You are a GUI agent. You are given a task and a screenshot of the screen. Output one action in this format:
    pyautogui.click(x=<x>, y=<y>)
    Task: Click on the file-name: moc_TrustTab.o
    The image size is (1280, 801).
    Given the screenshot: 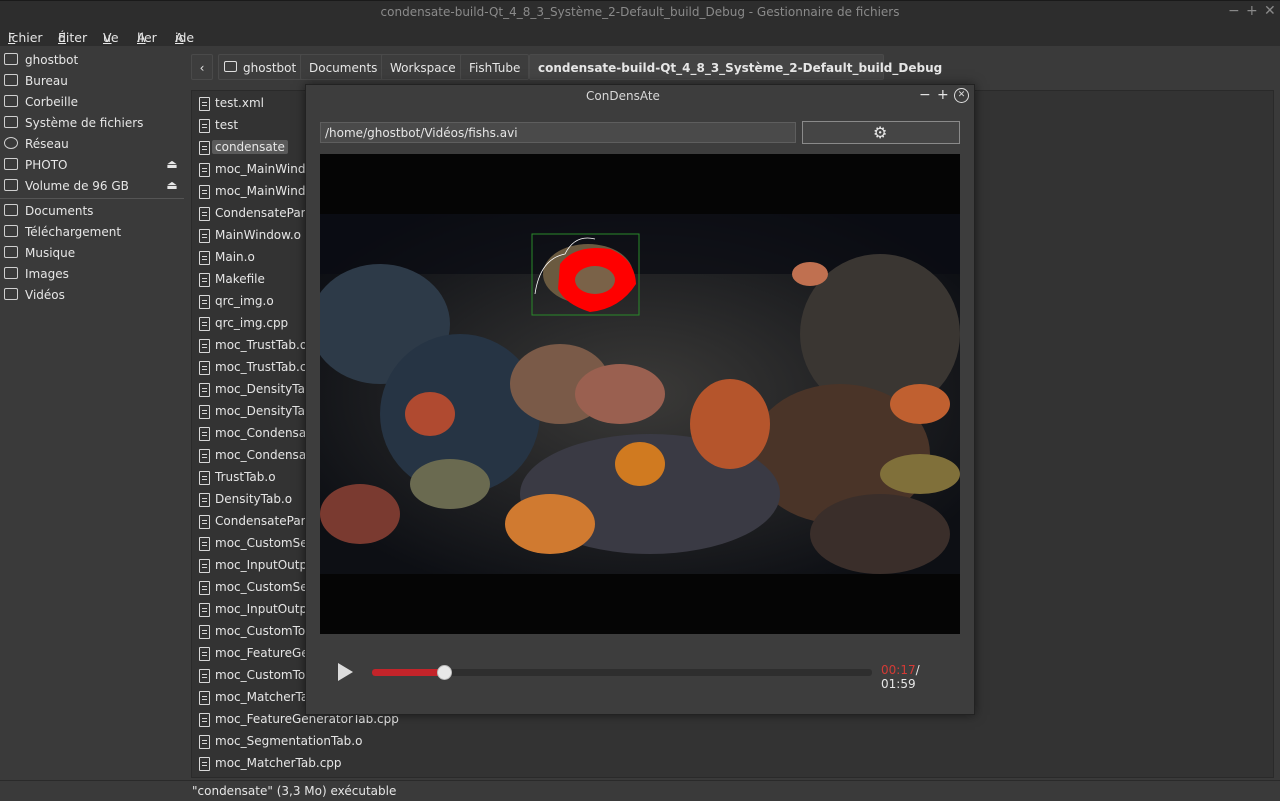 What is the action you would take?
    pyautogui.click(x=261, y=345)
    